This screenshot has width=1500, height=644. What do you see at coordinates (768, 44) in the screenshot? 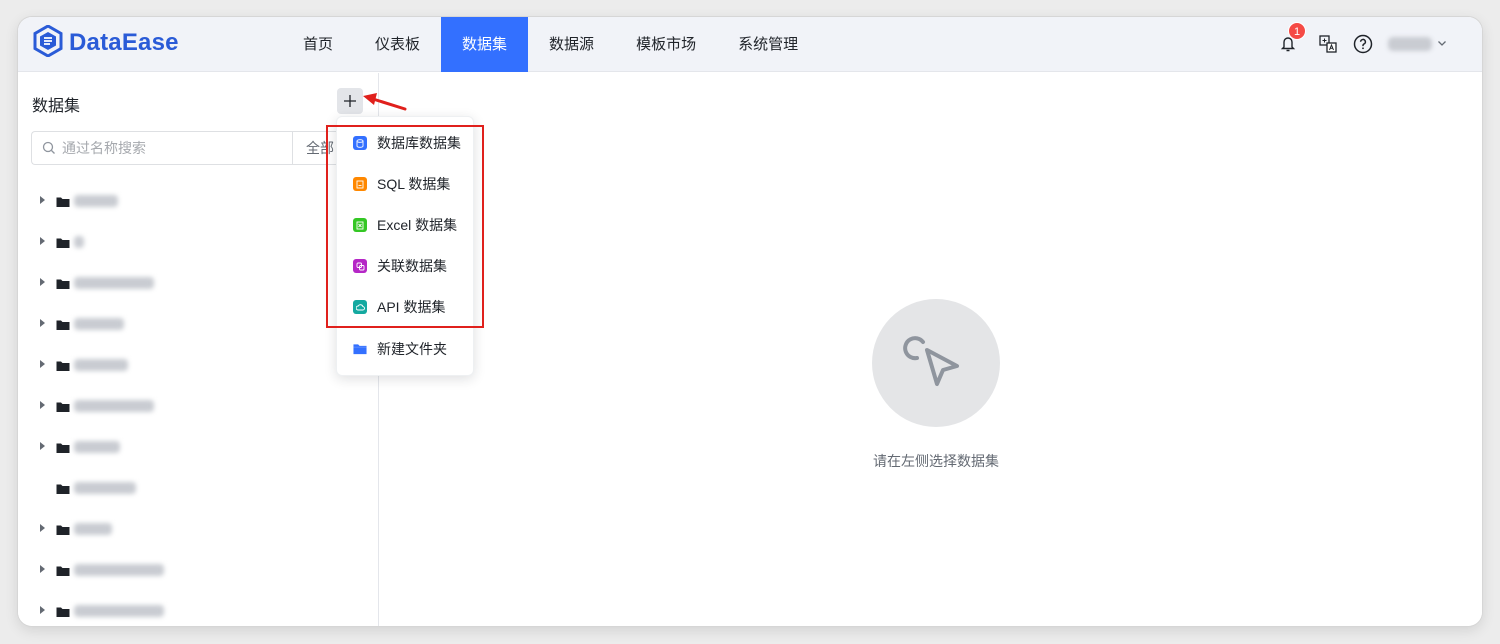
I see `nav-item-system-management: 系统管理` at bounding box center [768, 44].